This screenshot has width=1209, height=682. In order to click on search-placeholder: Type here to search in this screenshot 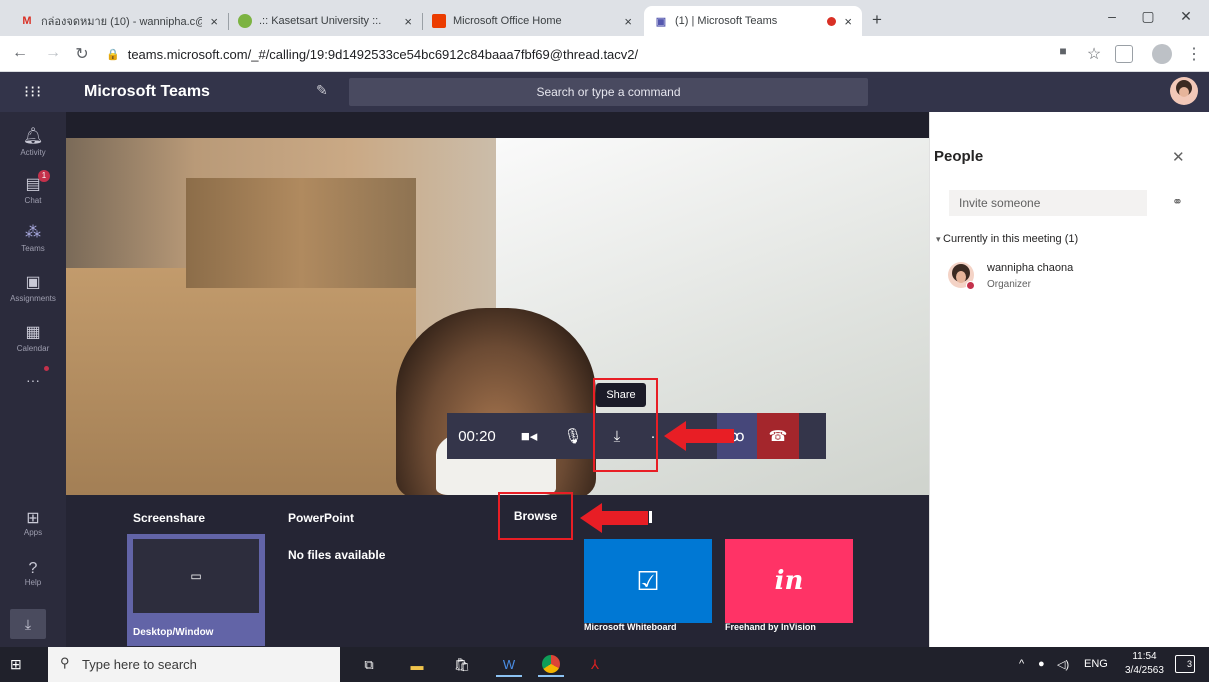, I will do `click(139, 664)`.